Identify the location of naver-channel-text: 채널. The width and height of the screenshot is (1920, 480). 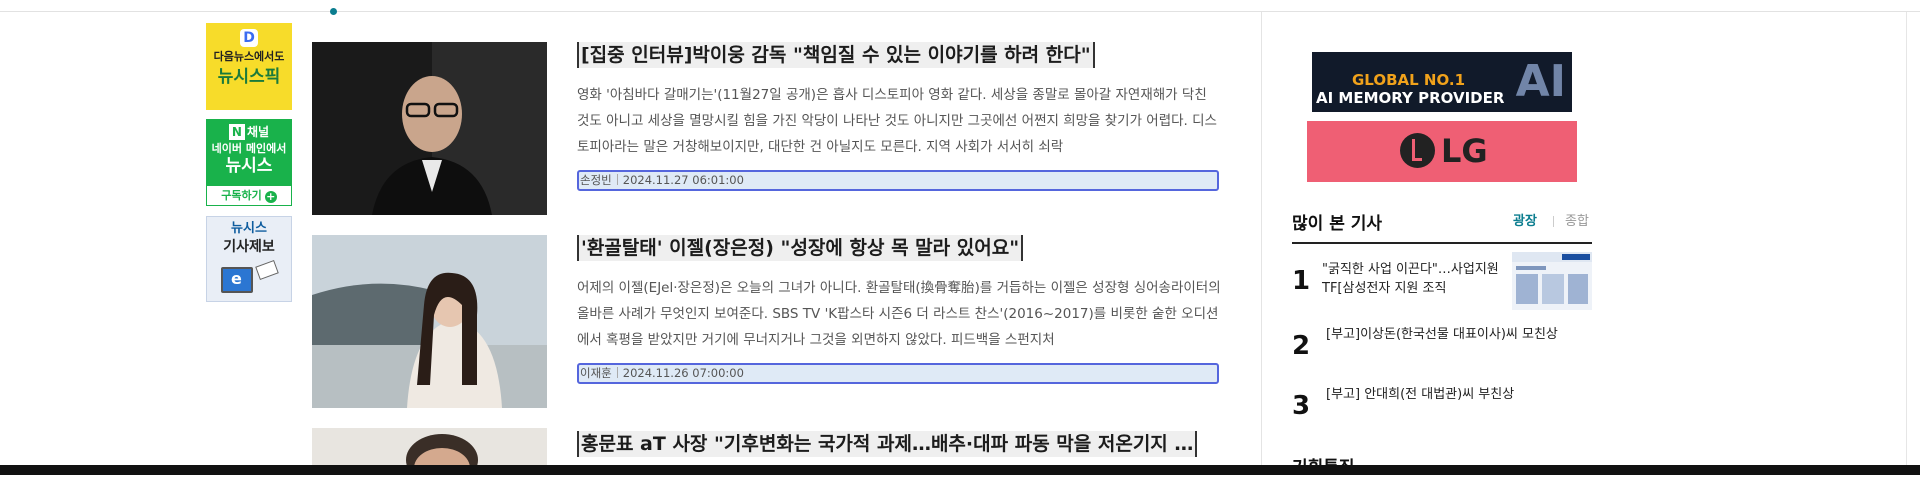
(258, 132).